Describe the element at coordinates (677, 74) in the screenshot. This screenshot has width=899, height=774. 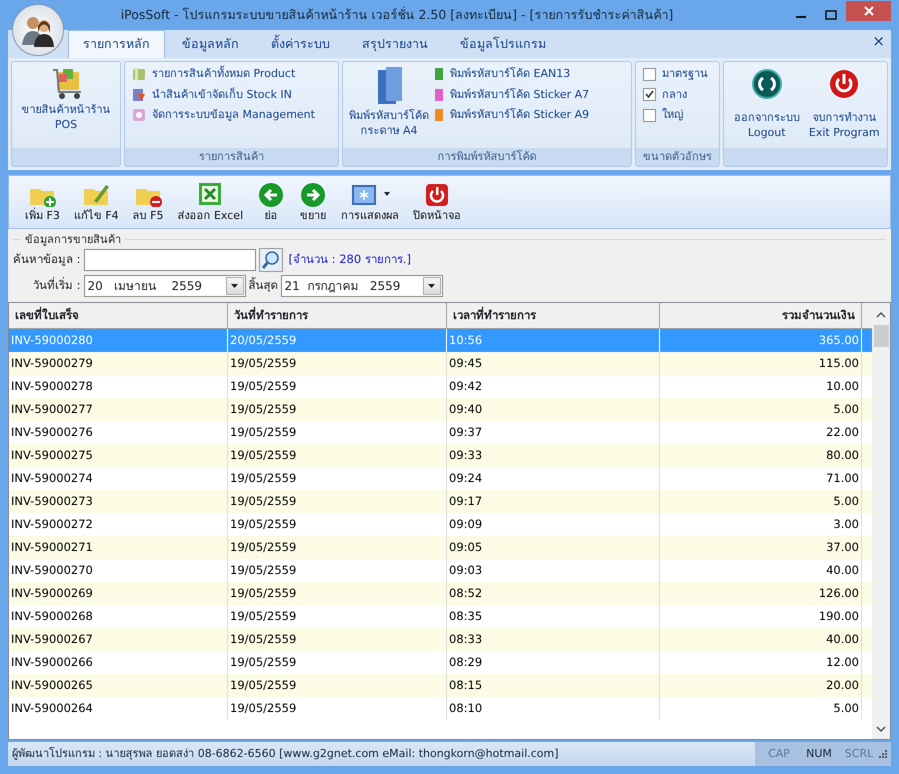
I see `font-size-option: มาตรฐาน` at that location.